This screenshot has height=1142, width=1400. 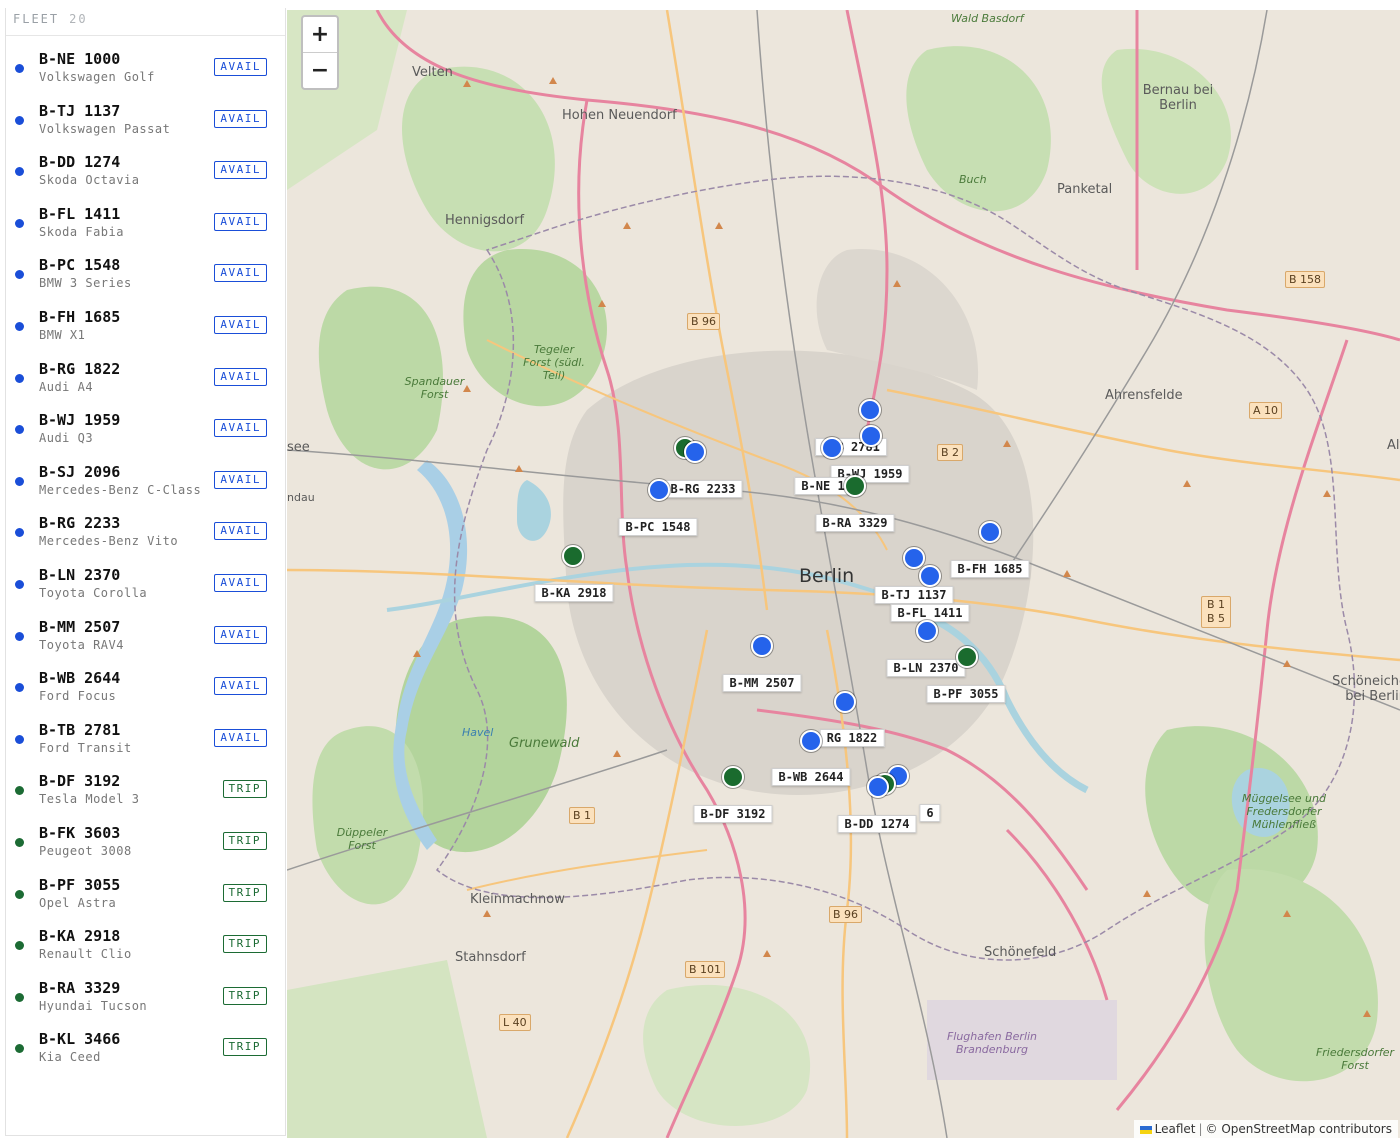 I want to click on vehicle-marker-label: 6, so click(x=930, y=813).